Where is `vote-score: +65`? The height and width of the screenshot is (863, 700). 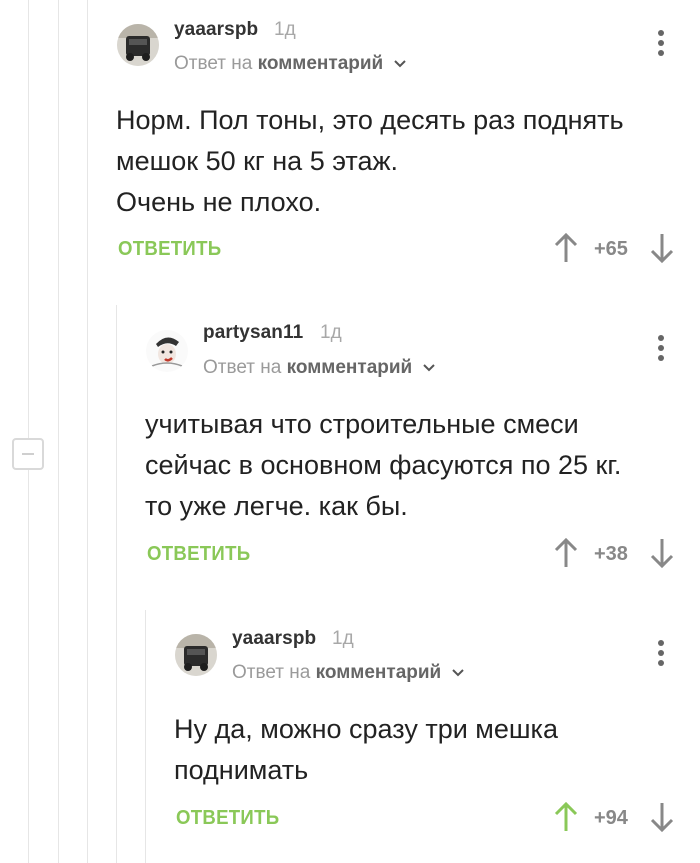
vote-score: +65 is located at coordinates (611, 249).